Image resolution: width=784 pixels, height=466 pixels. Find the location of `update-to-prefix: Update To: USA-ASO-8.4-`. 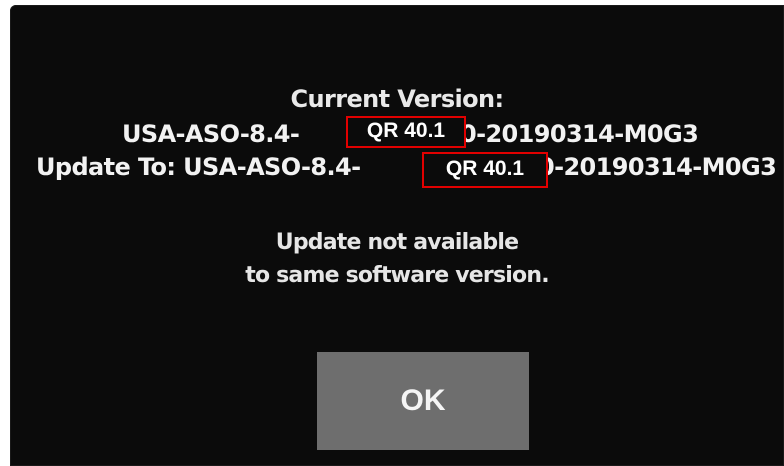

update-to-prefix: Update To: USA-ASO-8.4- is located at coordinates (198, 167).